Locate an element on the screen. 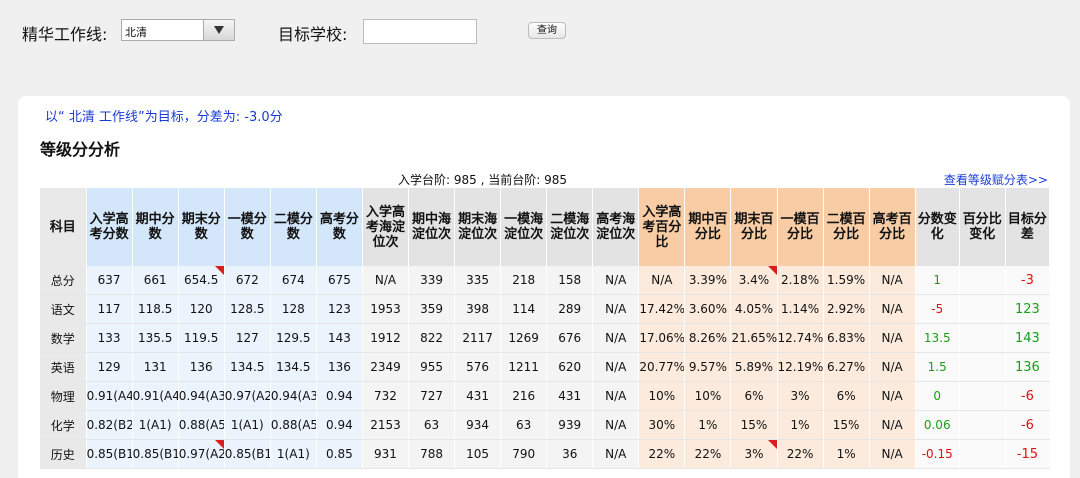 The image size is (1080, 478). cell-value: 2117 is located at coordinates (477, 338).